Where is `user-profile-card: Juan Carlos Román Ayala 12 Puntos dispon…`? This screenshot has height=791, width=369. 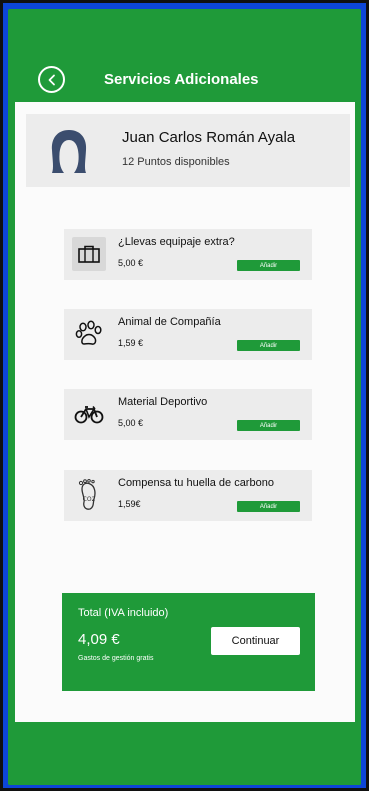
user-profile-card: Juan Carlos Román Ayala 12 Puntos dispon… is located at coordinates (188, 150).